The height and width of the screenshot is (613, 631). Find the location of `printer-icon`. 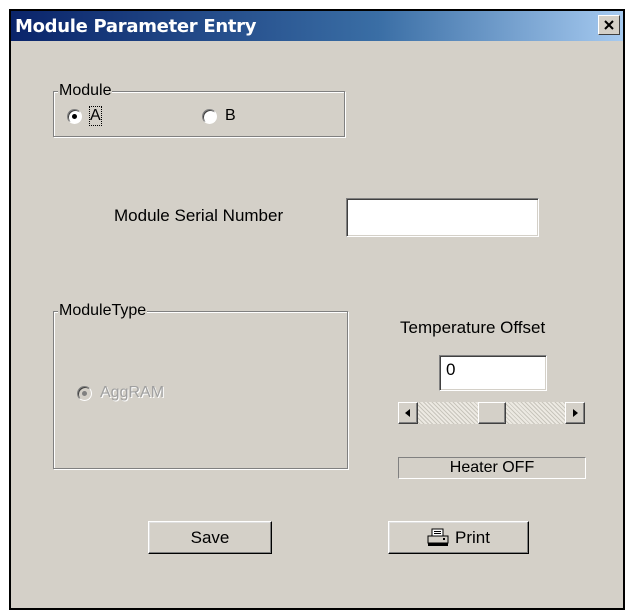

printer-icon is located at coordinates (438, 537).